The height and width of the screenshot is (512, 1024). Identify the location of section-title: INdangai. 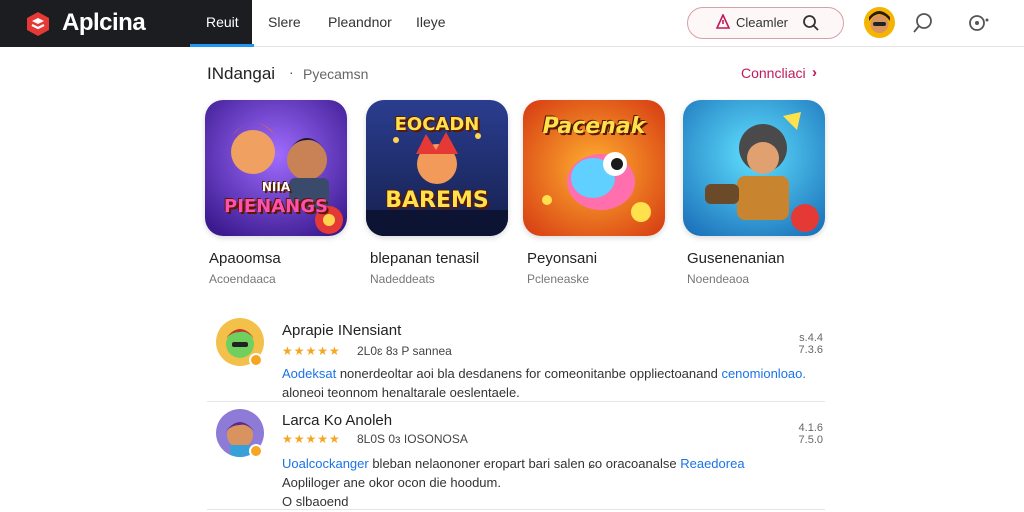
(241, 73).